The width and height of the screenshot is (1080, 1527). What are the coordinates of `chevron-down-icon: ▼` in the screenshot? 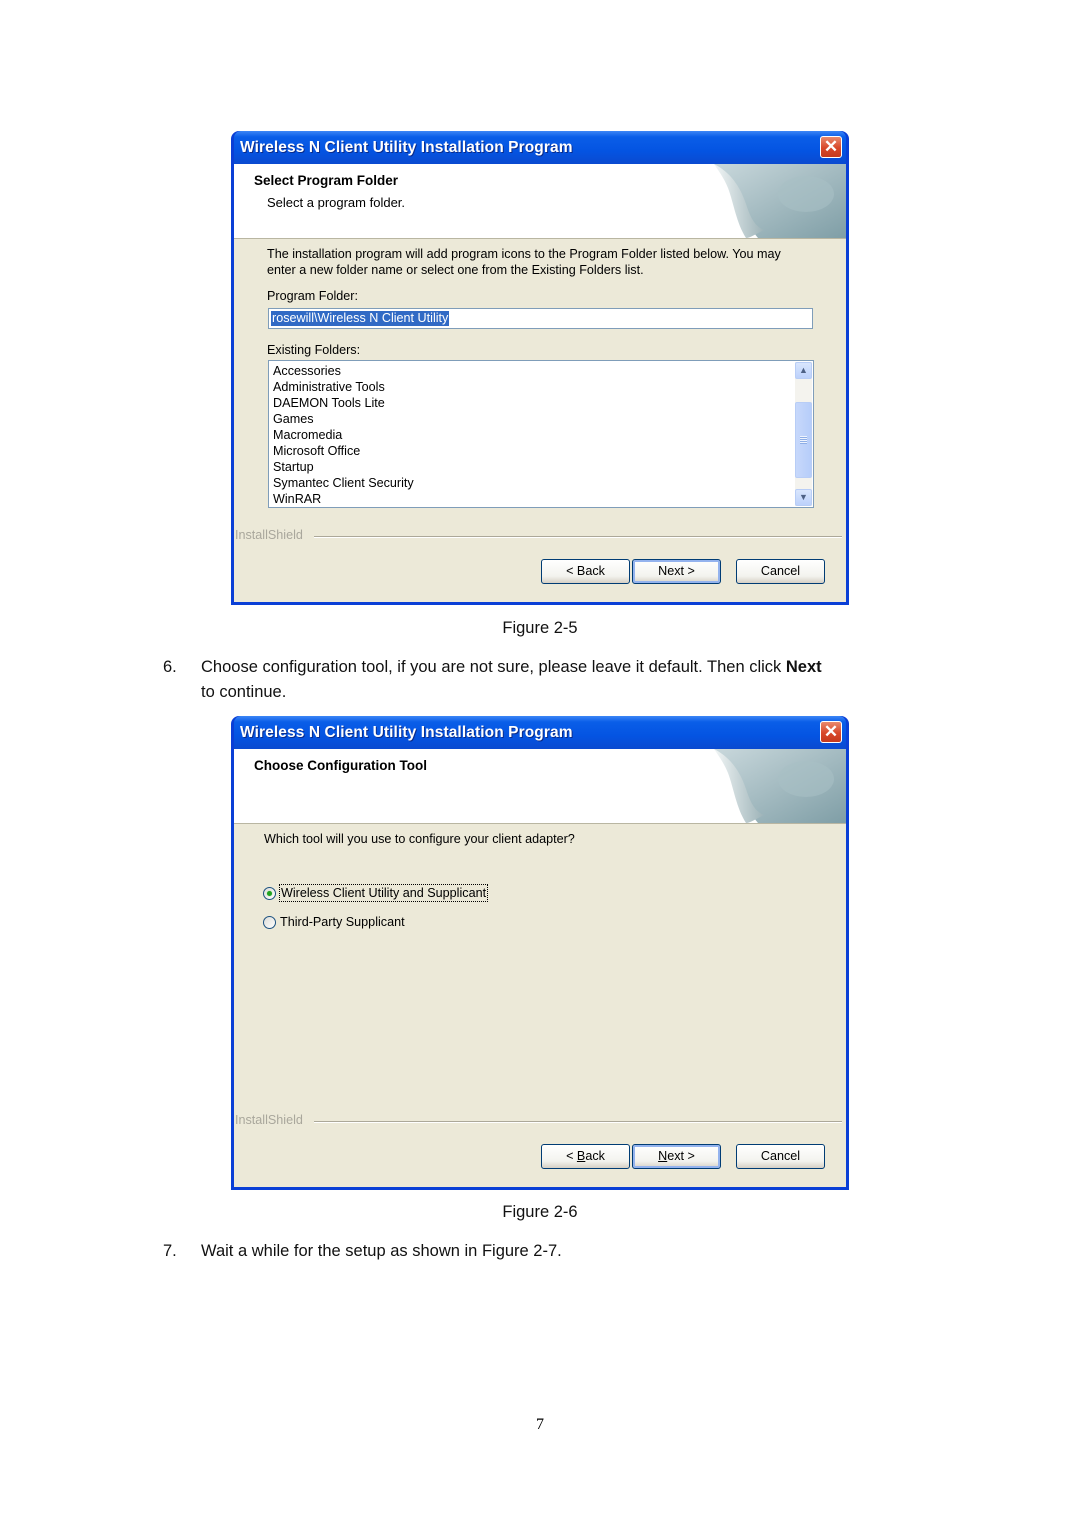 It's located at (803, 497).